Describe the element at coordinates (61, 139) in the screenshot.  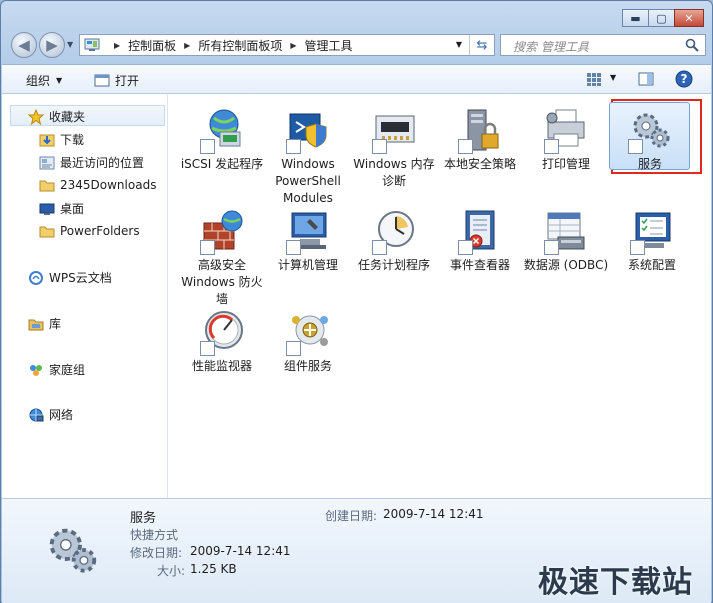
I see `nav-downloads: 下载` at that location.